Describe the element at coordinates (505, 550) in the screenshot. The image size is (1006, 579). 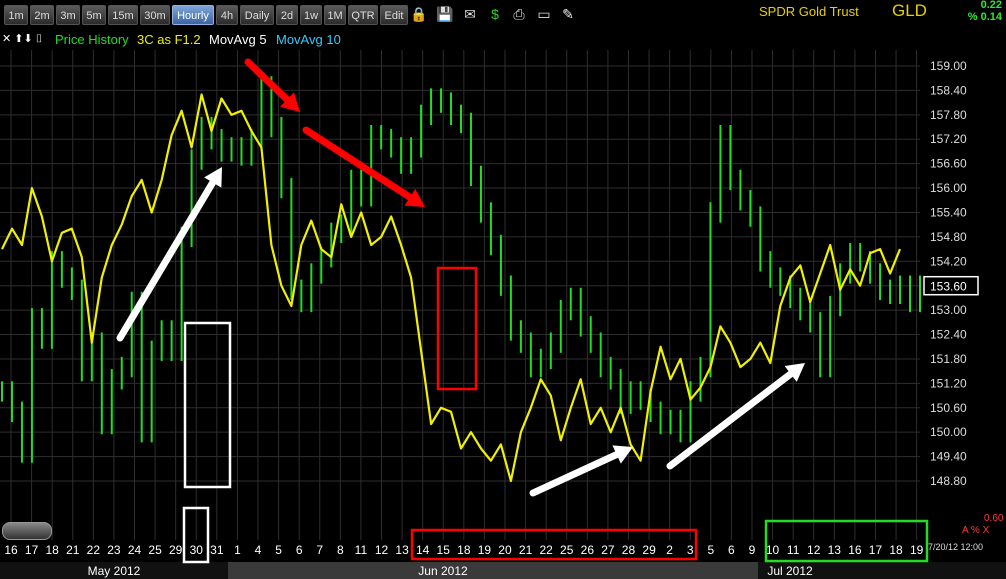
I see `x-tick-label: 20` at that location.